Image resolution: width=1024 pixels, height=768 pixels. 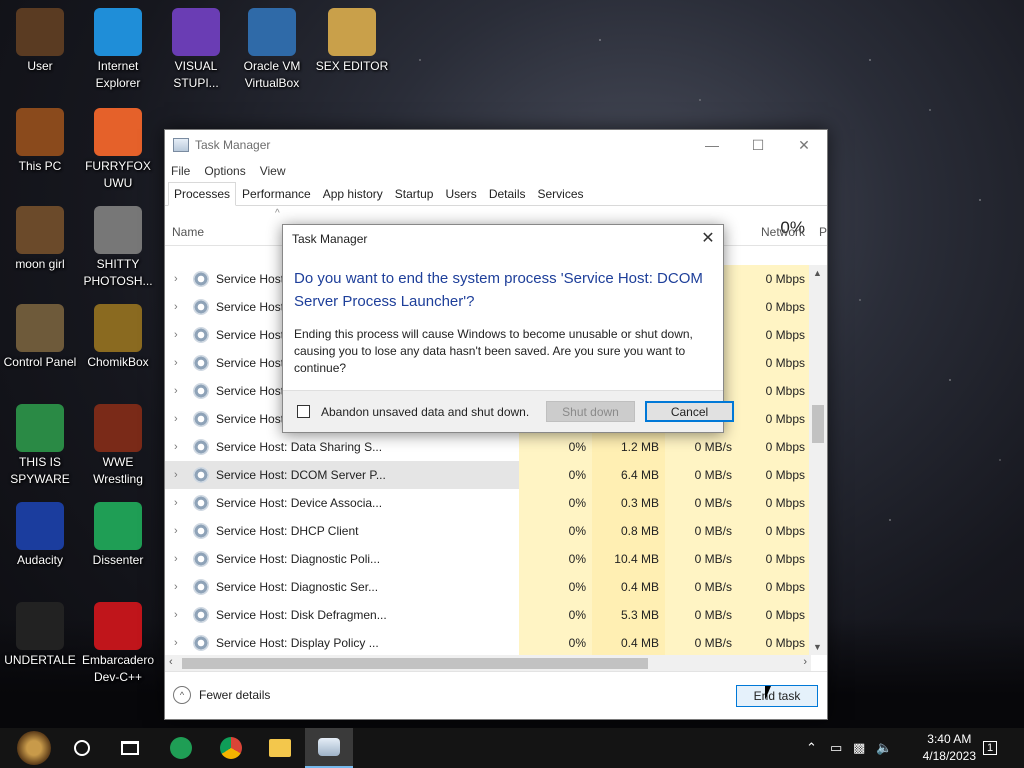 What do you see at coordinates (701, 587) in the screenshot?
I see `disk-cell: 0 MB/s` at bounding box center [701, 587].